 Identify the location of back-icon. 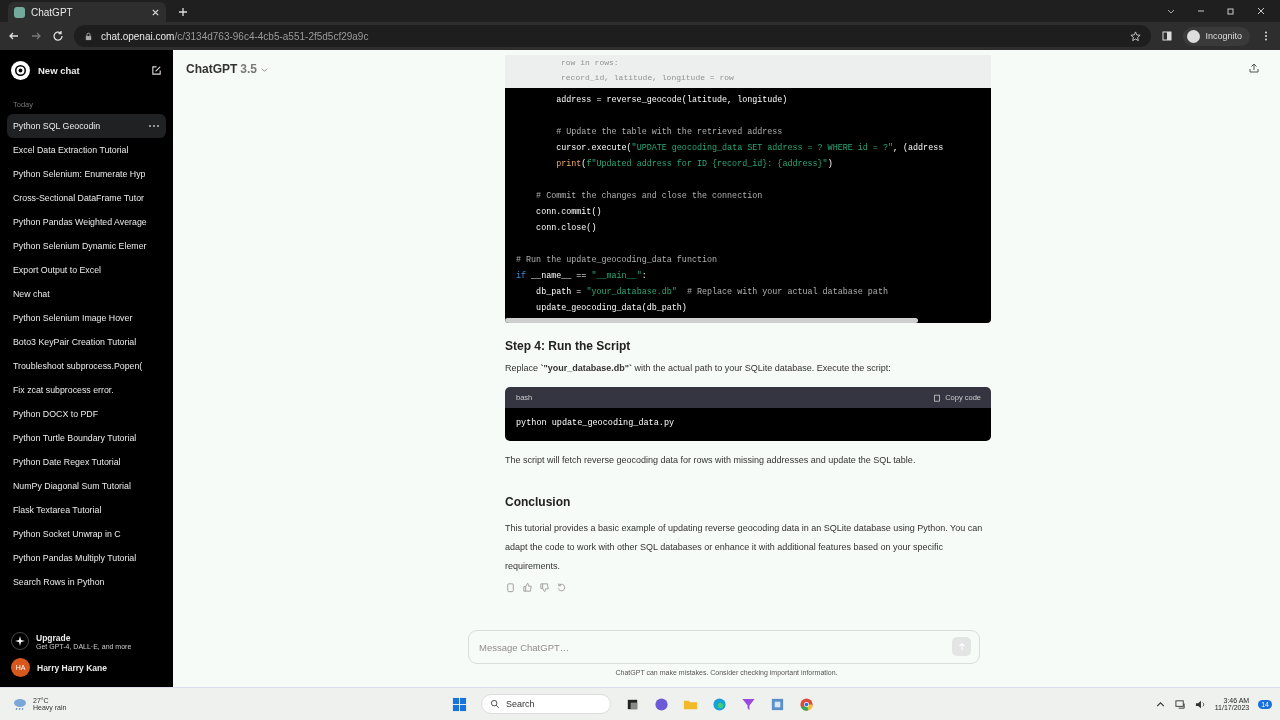
(14, 36).